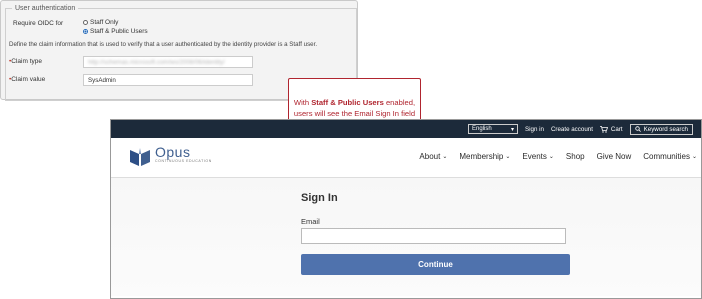  I want to click on radio-staff-public: Staff & Public Users, so click(115, 31).